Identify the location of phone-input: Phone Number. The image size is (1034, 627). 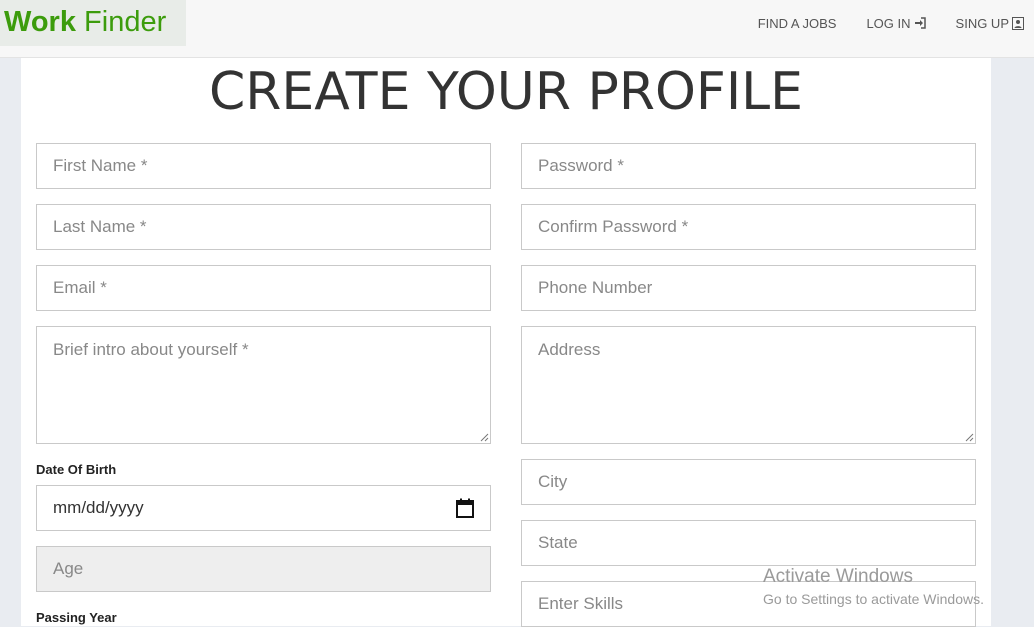
(748, 288).